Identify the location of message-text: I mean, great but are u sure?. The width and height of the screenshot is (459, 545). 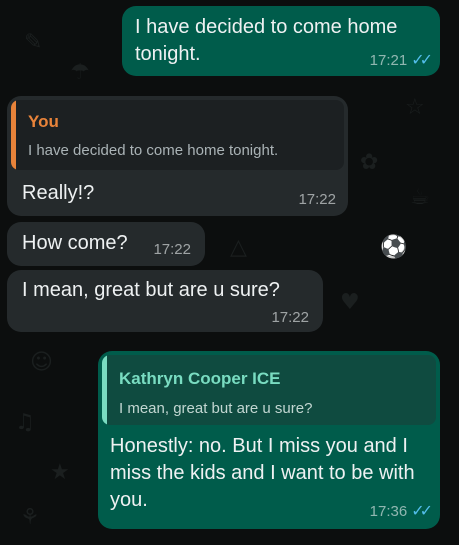
(151, 290).